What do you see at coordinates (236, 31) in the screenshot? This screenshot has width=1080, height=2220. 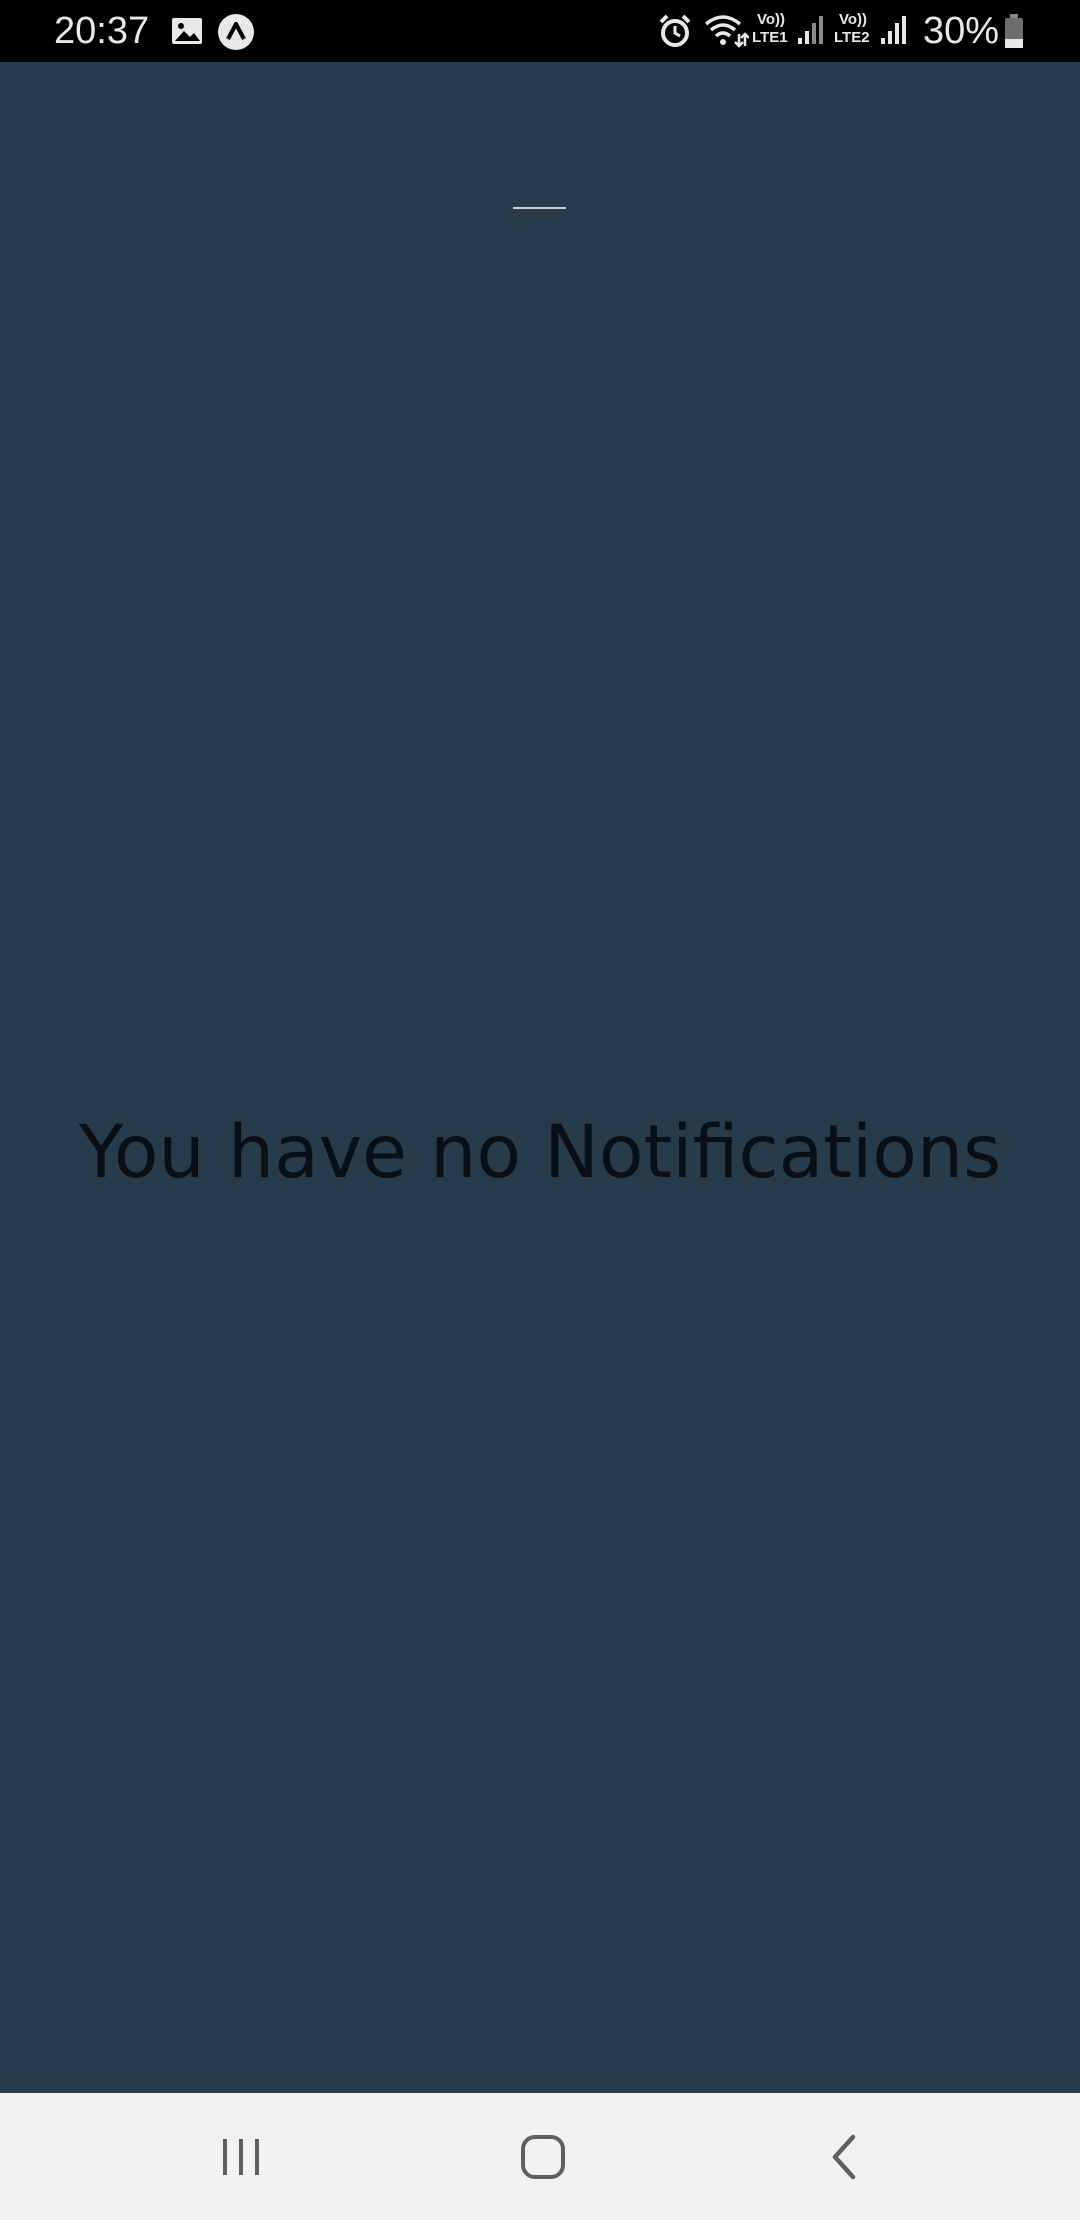 I see `app-notification-icon` at bounding box center [236, 31].